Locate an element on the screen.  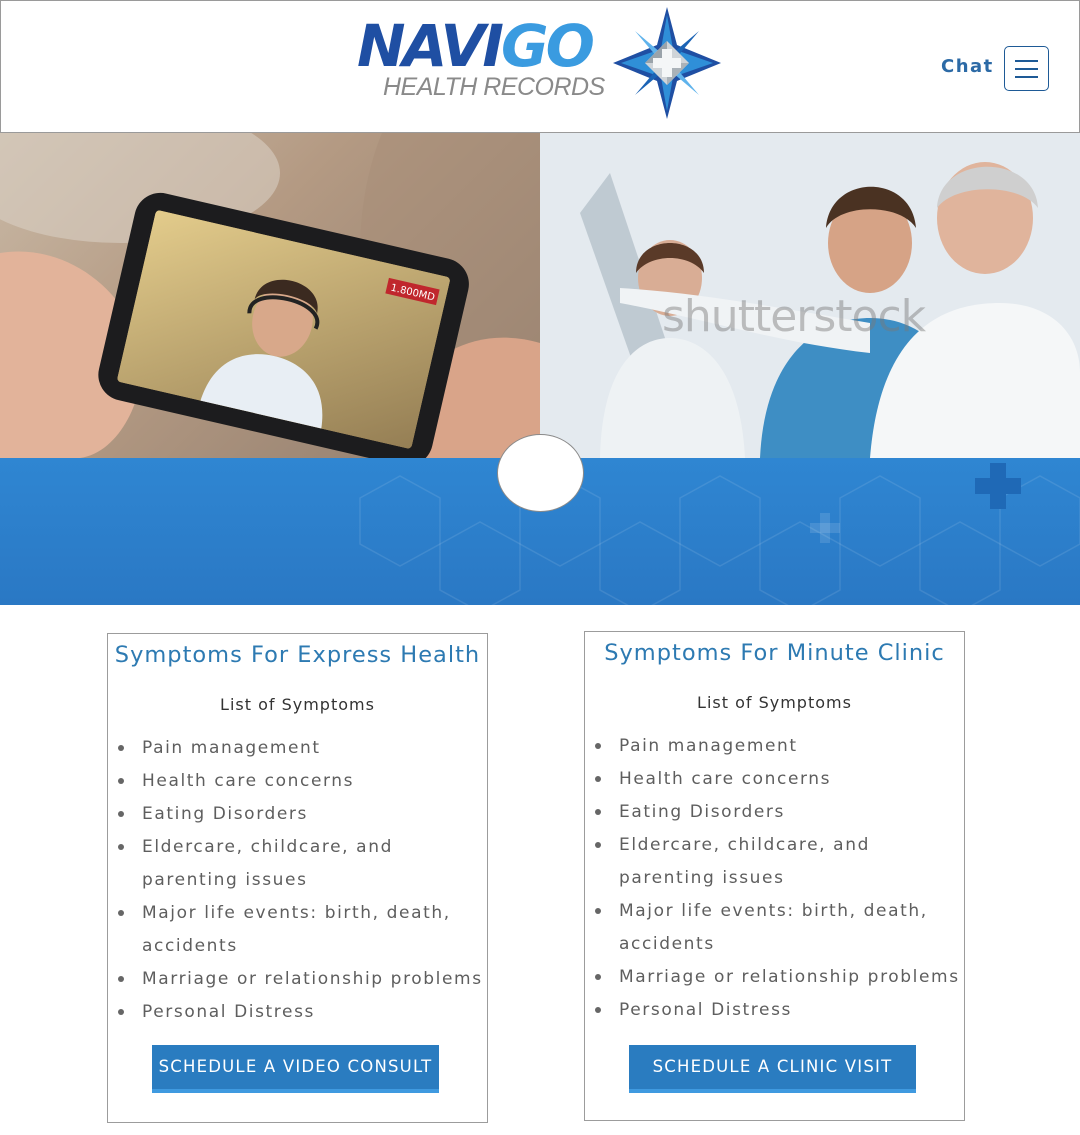
schedule-video-consult-button: SCHEDULE A VIDEO CONSULT is located at coordinates (295, 1069).